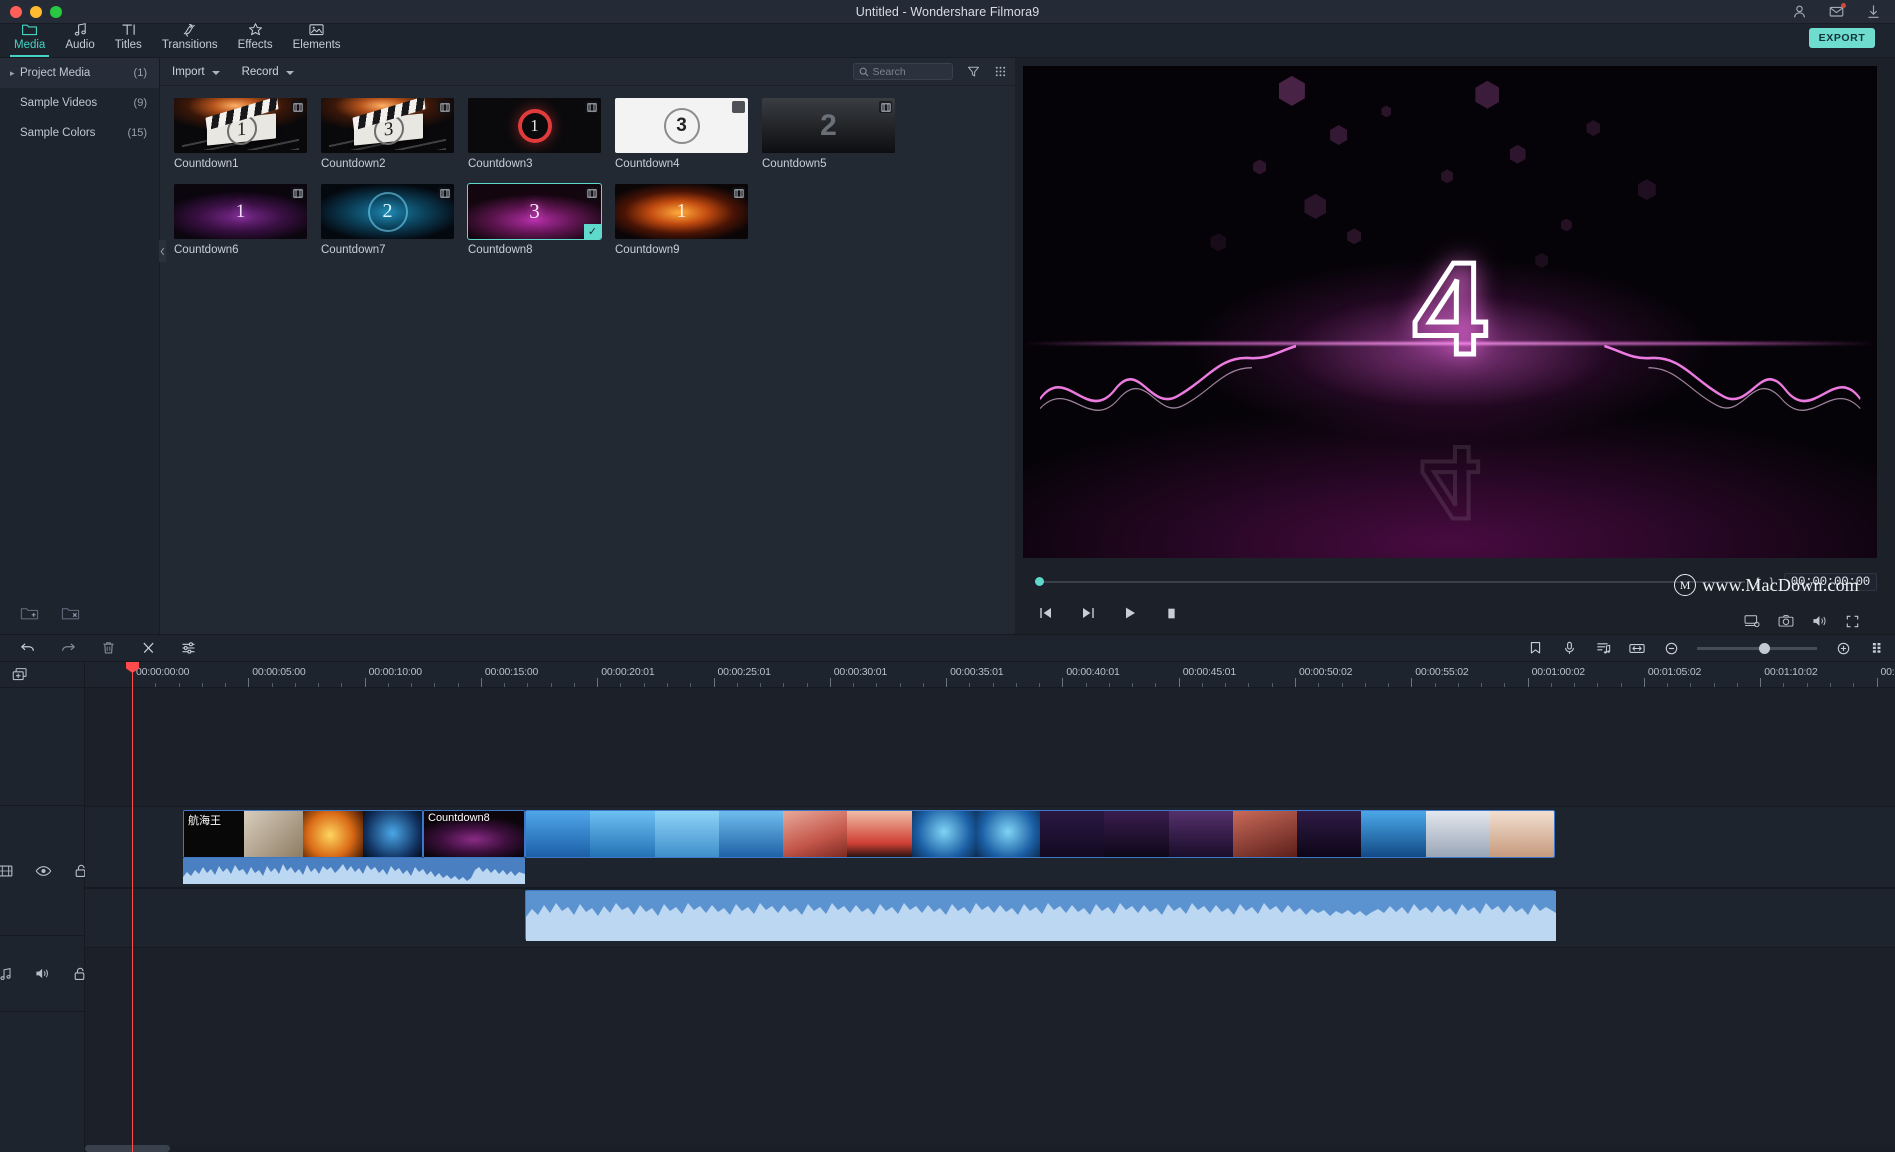  What do you see at coordinates (79, 40) in the screenshot?
I see `tab-audio: Audio` at bounding box center [79, 40].